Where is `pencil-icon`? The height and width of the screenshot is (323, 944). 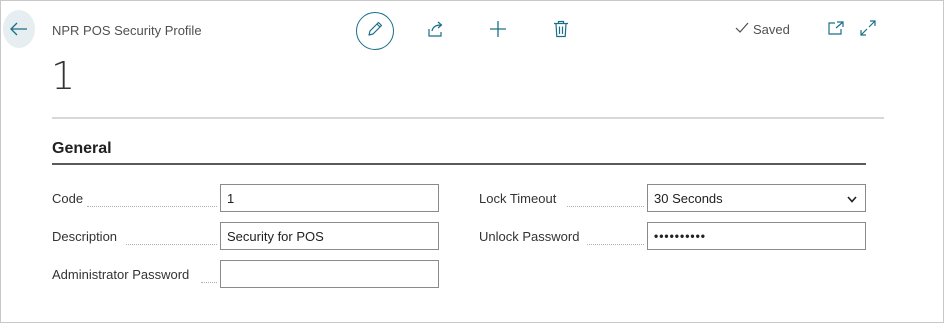
pencil-icon is located at coordinates (375, 31).